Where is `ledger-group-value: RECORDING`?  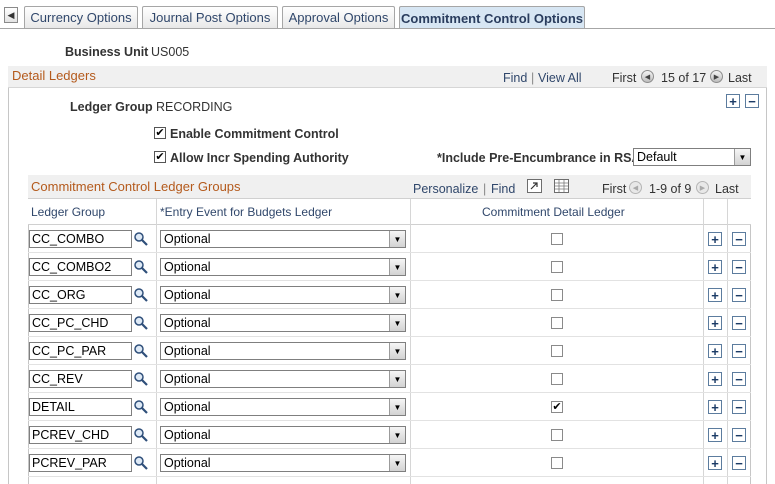
ledger-group-value: RECORDING is located at coordinates (194, 107).